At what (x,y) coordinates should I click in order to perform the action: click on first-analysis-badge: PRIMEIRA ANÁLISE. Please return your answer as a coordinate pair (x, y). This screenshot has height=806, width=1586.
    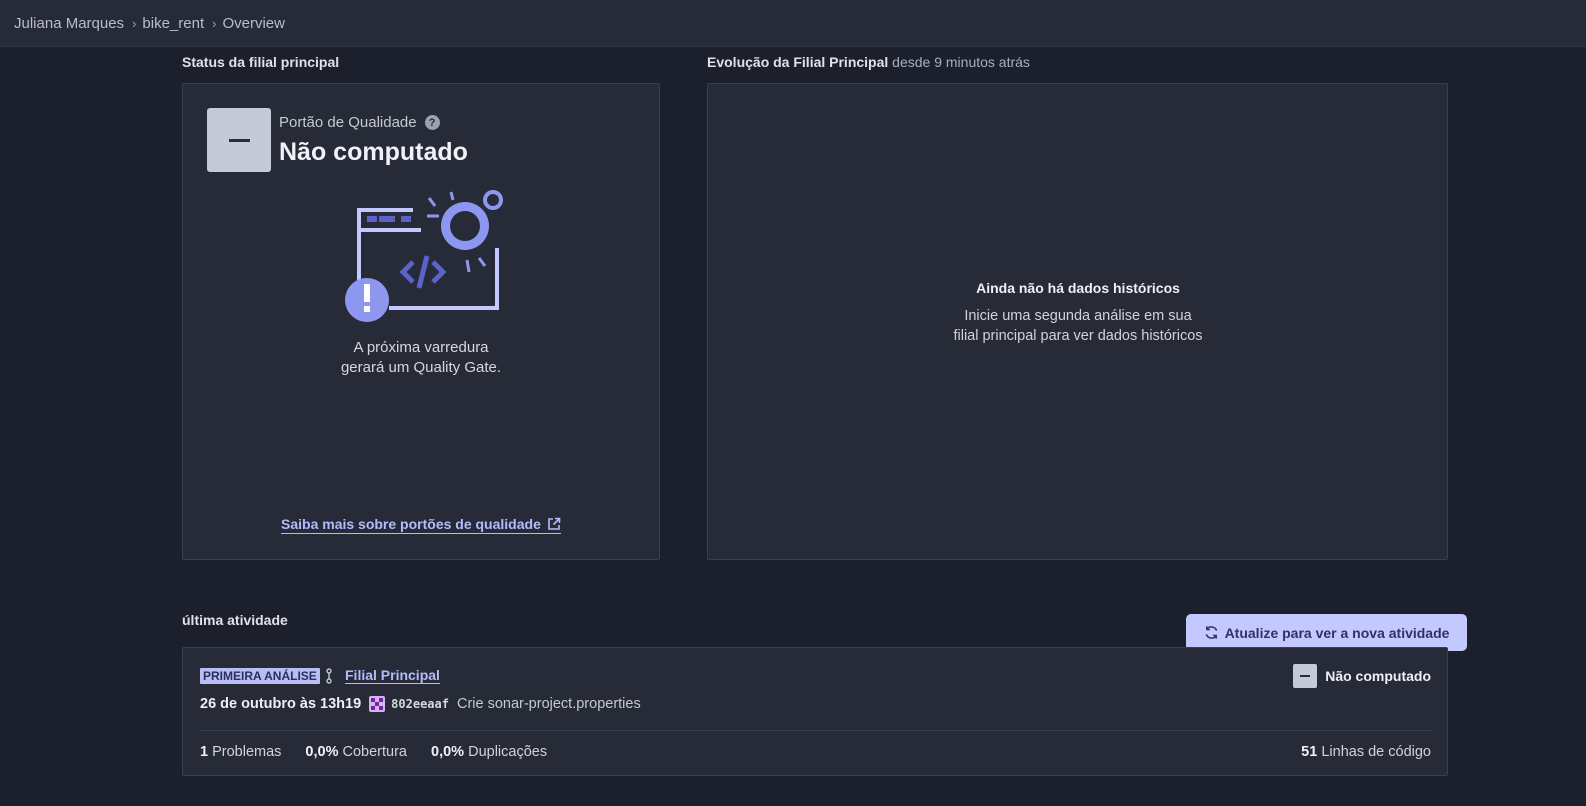
    Looking at the image, I should click on (260, 676).